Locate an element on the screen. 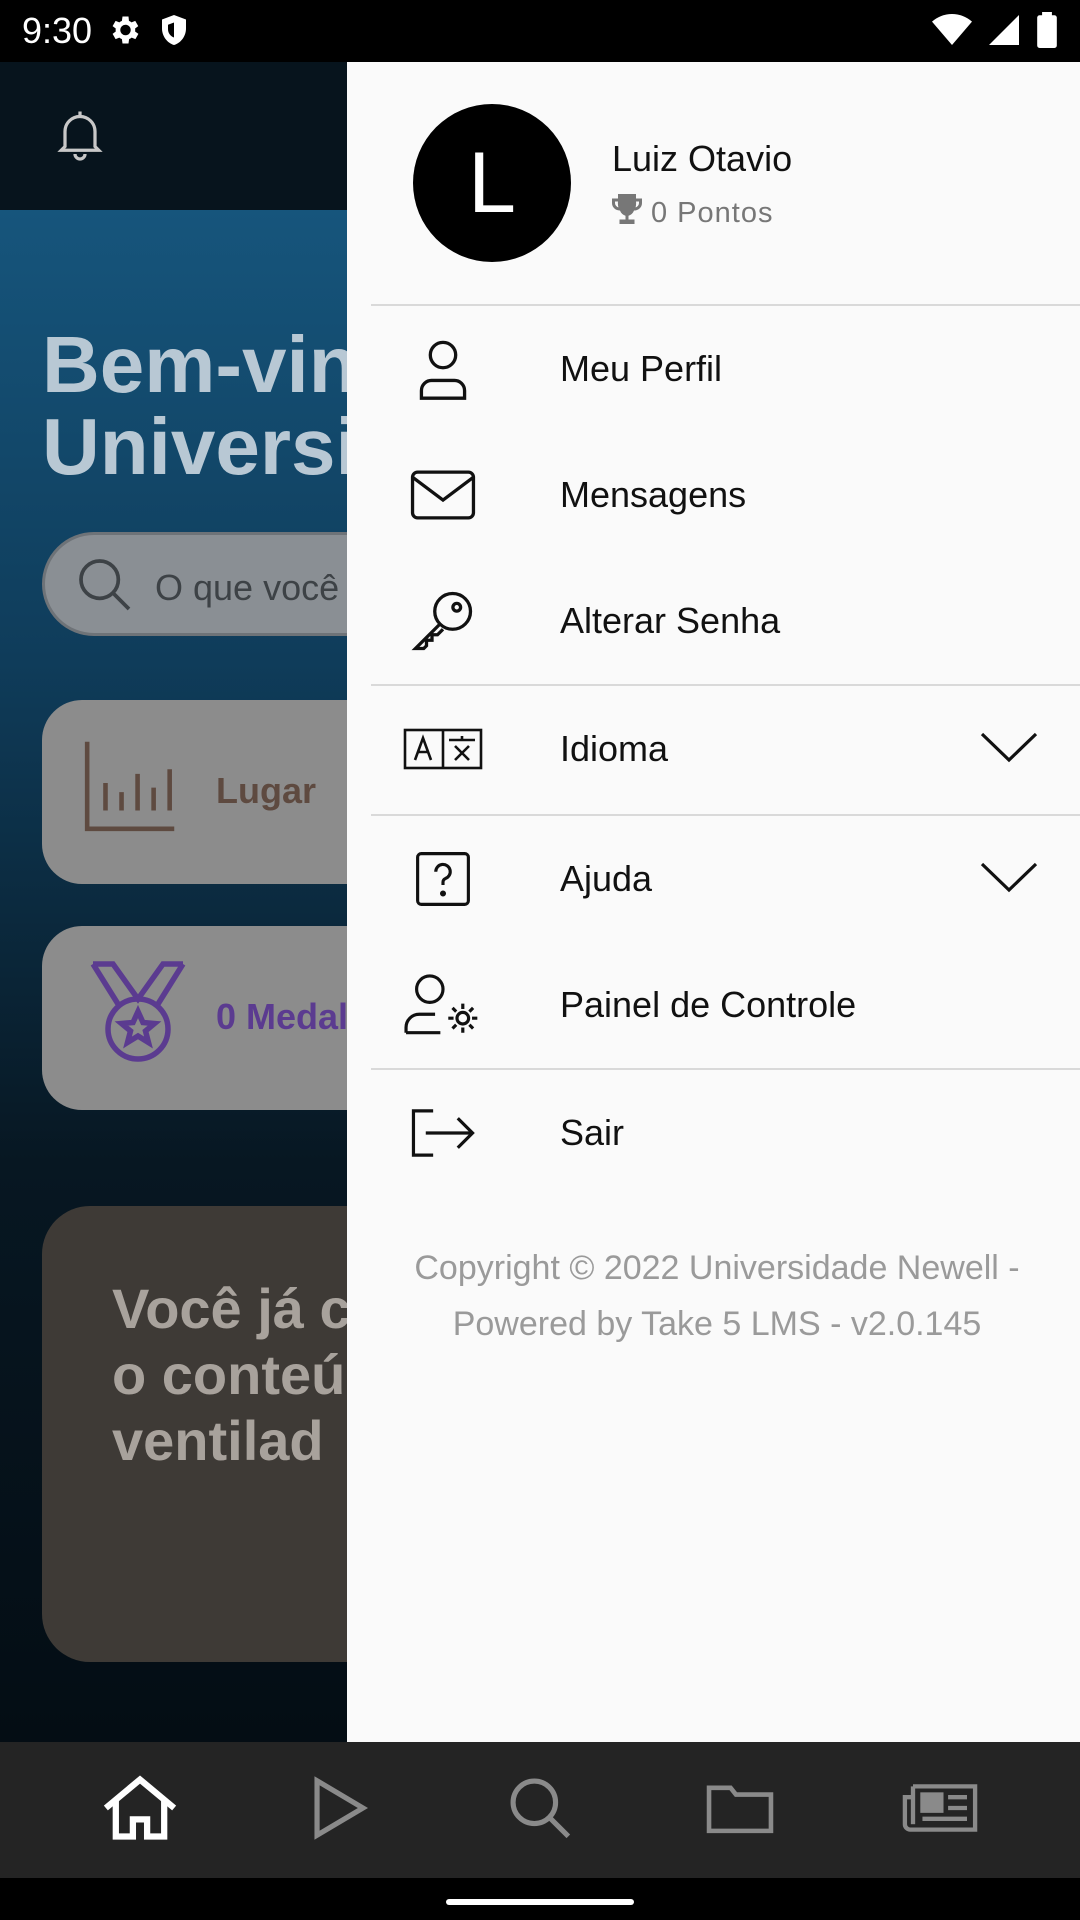 This screenshot has width=1080, height=1920. help-icon is located at coordinates (443, 879).